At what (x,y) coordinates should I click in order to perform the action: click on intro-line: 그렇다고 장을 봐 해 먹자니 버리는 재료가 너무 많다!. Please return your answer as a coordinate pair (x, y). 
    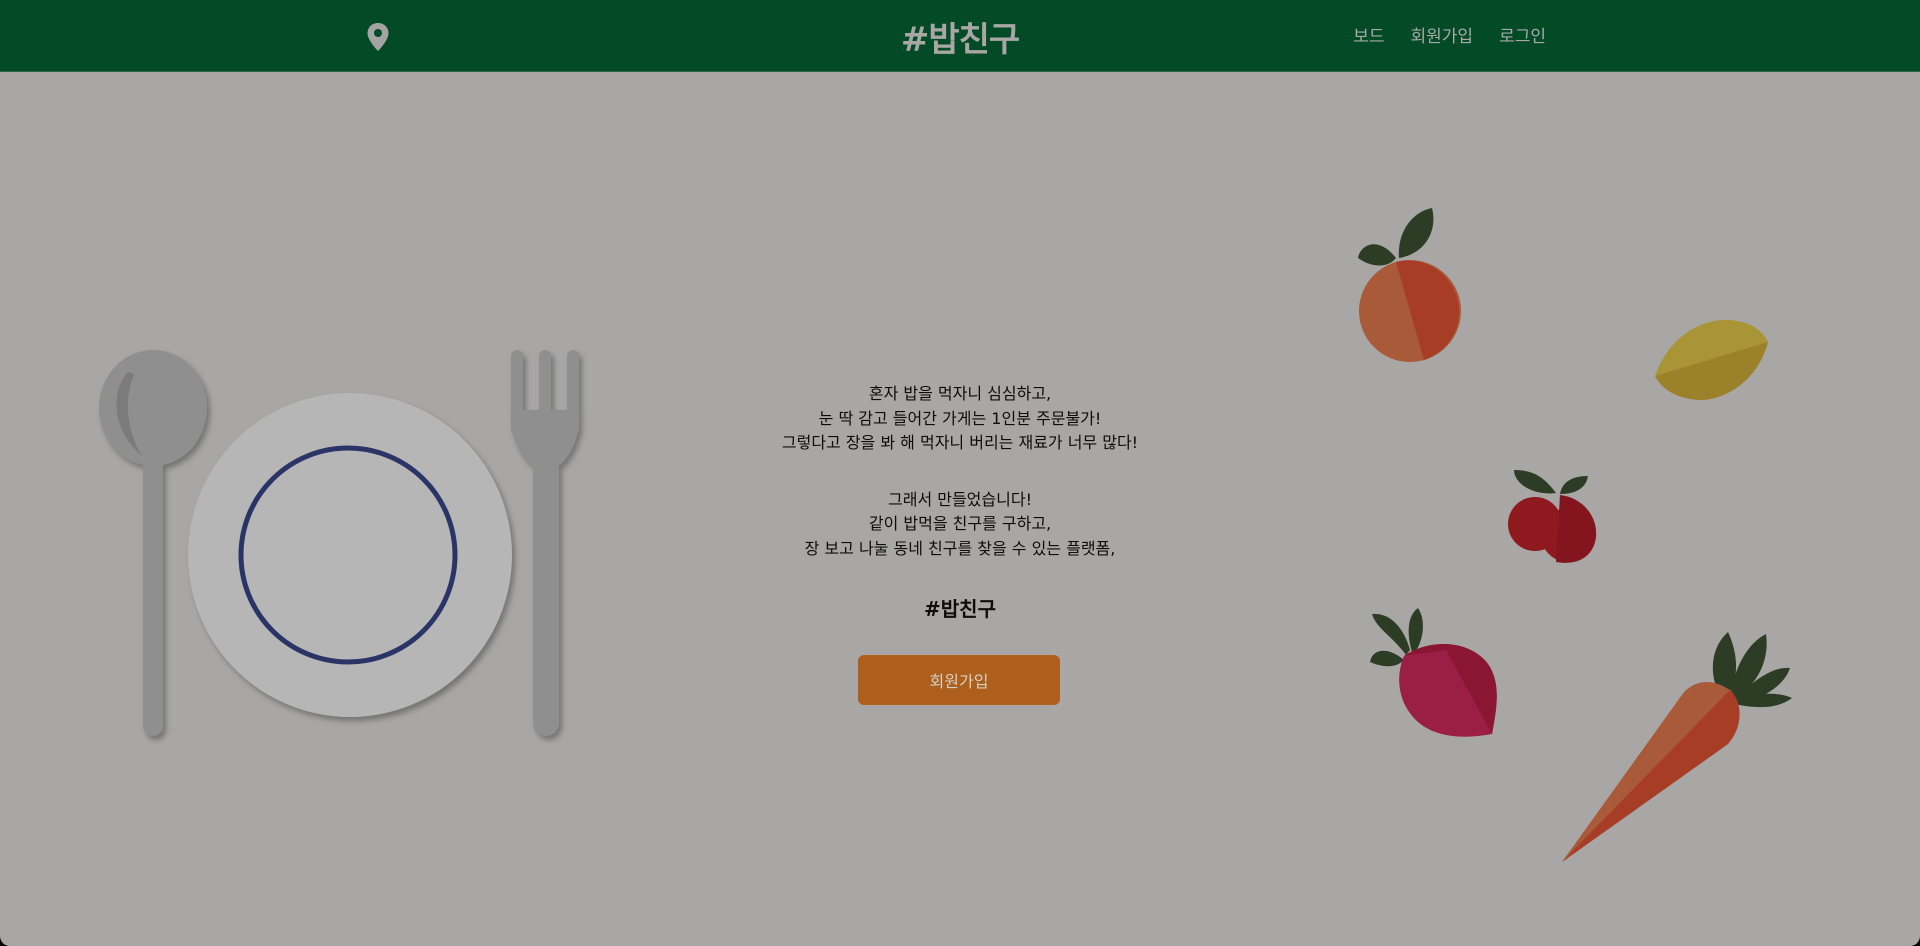
    Looking at the image, I should click on (960, 442).